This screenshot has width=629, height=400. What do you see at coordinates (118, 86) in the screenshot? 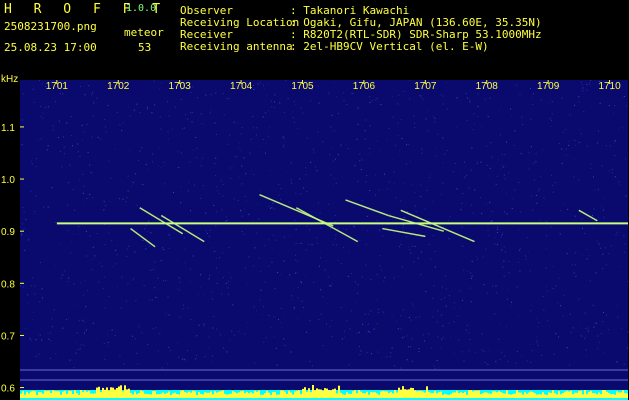
I see `x-tick-label: 1702` at bounding box center [118, 86].